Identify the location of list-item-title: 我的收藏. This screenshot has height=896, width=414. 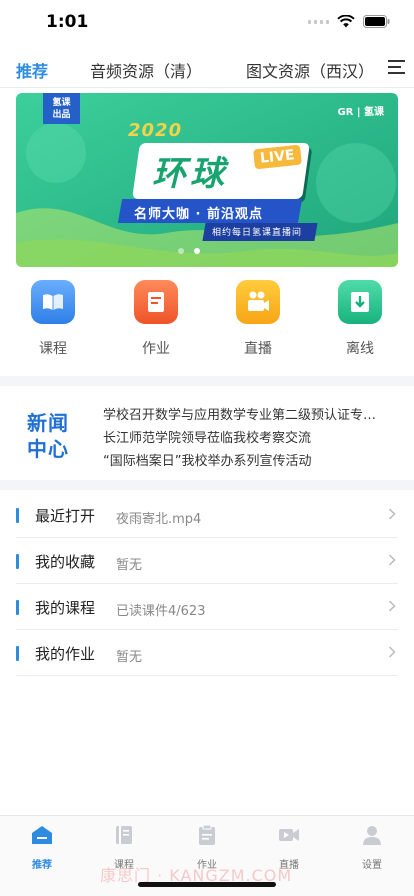
(65, 562).